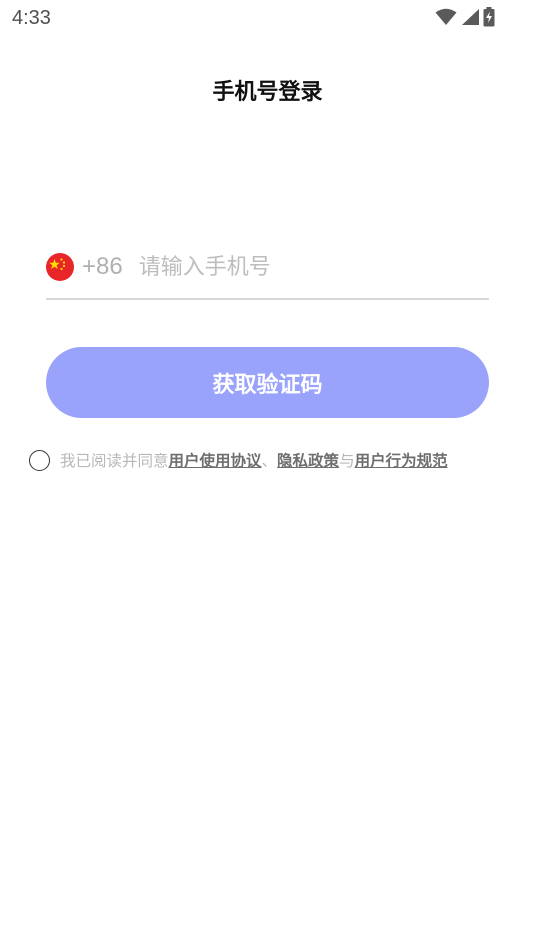 This screenshot has width=535, height=951. I want to click on status-icons, so click(465, 17).